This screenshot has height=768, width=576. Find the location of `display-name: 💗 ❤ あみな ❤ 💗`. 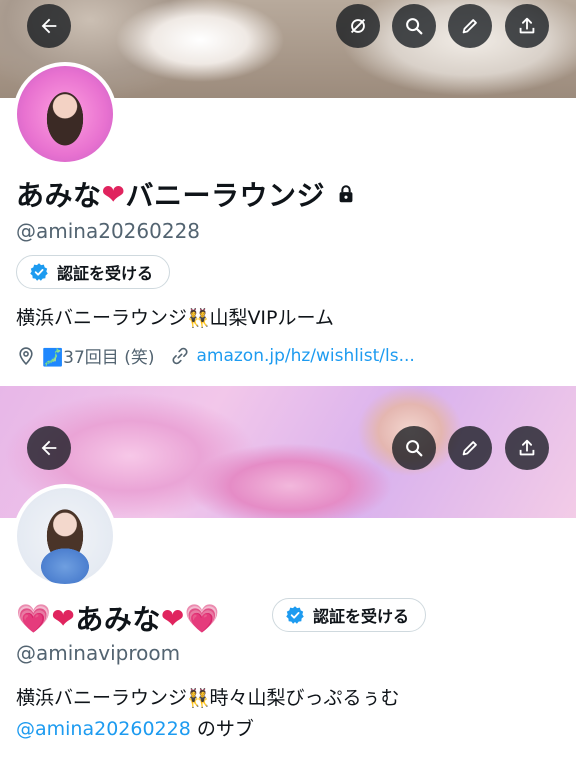

display-name: 💗 ❤ あみな ❤ 💗 is located at coordinates (118, 618).